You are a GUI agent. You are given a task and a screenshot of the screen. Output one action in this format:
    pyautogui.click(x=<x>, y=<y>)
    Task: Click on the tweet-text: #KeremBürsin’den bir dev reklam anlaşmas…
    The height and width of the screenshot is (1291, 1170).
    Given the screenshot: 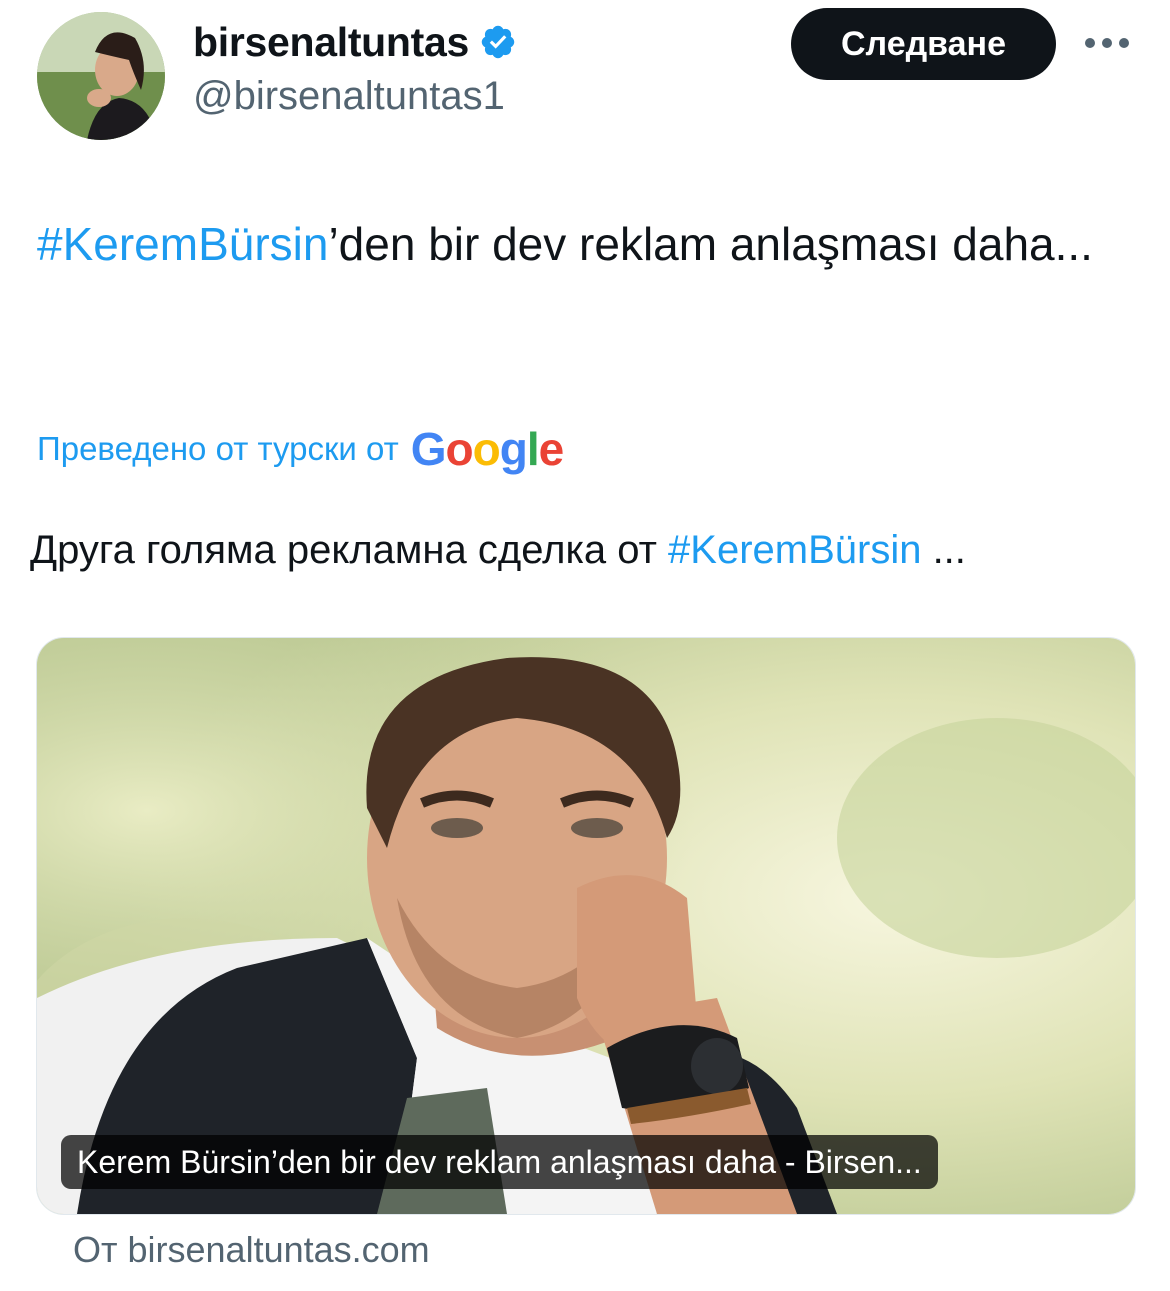 What is the action you would take?
    pyautogui.click(x=577, y=244)
    